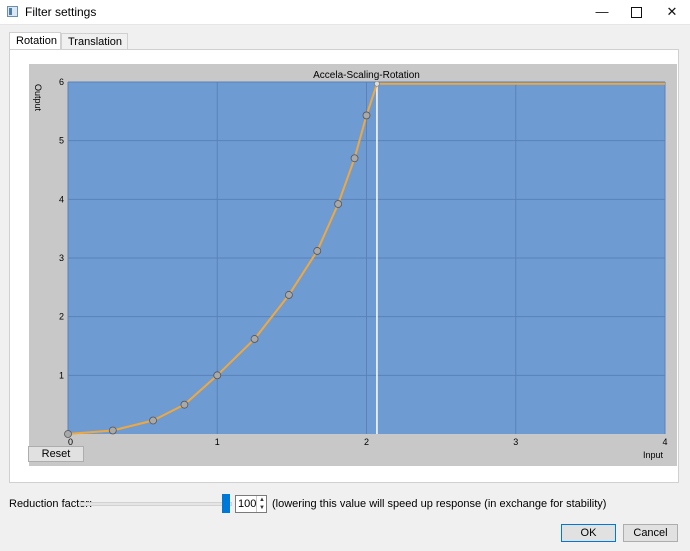 The height and width of the screenshot is (551, 690). What do you see at coordinates (156, 504) in the screenshot?
I see `reduction-slider-track` at bounding box center [156, 504].